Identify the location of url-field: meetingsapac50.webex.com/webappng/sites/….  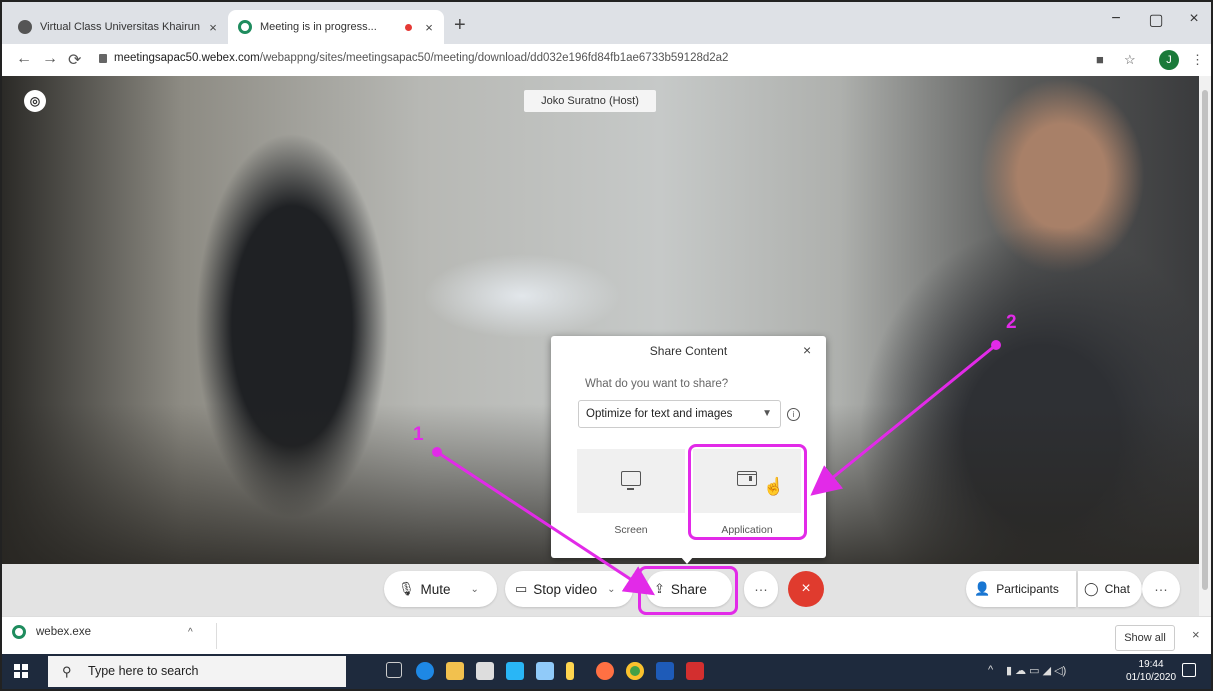
(421, 58).